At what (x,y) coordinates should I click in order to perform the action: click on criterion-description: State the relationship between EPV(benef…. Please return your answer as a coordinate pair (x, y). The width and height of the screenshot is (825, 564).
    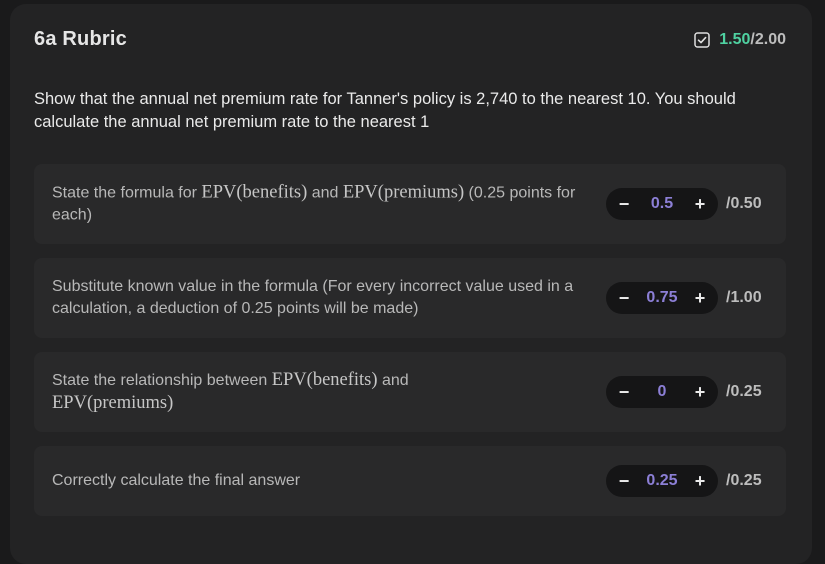
    Looking at the image, I should click on (324, 392).